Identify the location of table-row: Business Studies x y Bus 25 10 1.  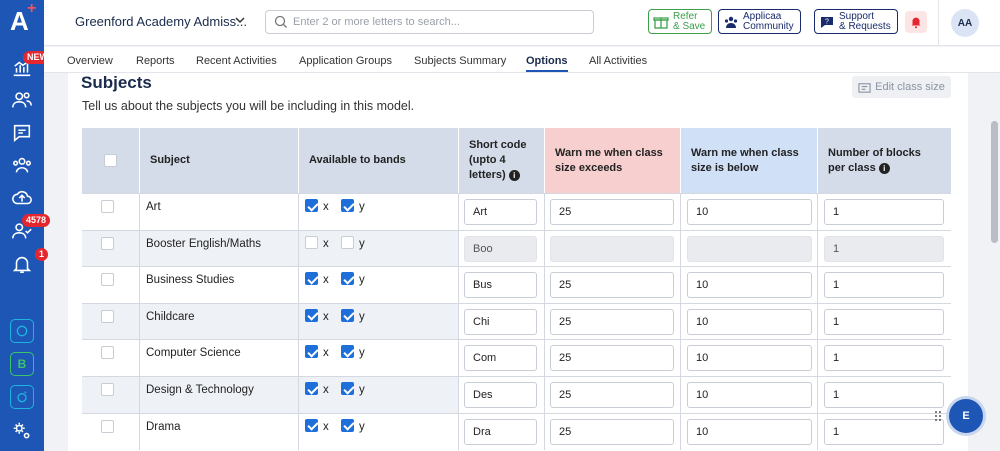
(516, 285).